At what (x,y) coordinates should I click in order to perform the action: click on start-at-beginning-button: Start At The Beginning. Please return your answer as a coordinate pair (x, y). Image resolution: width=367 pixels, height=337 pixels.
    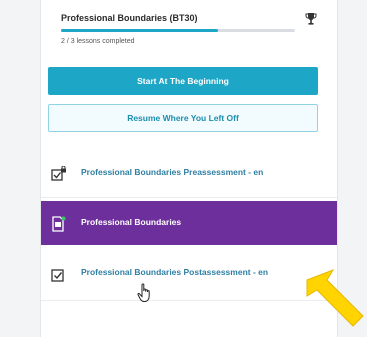
    Looking at the image, I should click on (183, 81).